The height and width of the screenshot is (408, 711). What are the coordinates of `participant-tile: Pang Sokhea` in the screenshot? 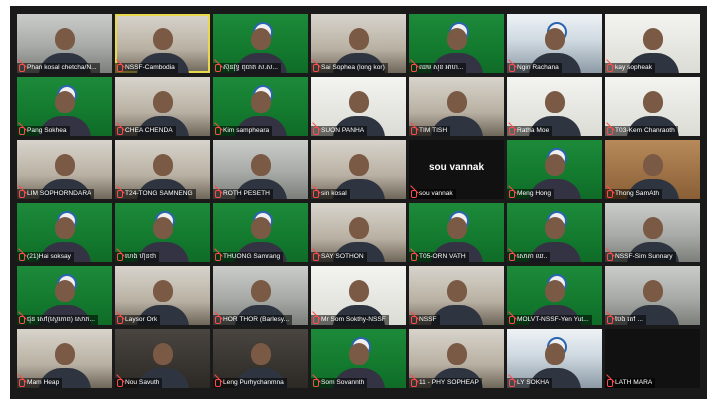 It's located at (64, 106).